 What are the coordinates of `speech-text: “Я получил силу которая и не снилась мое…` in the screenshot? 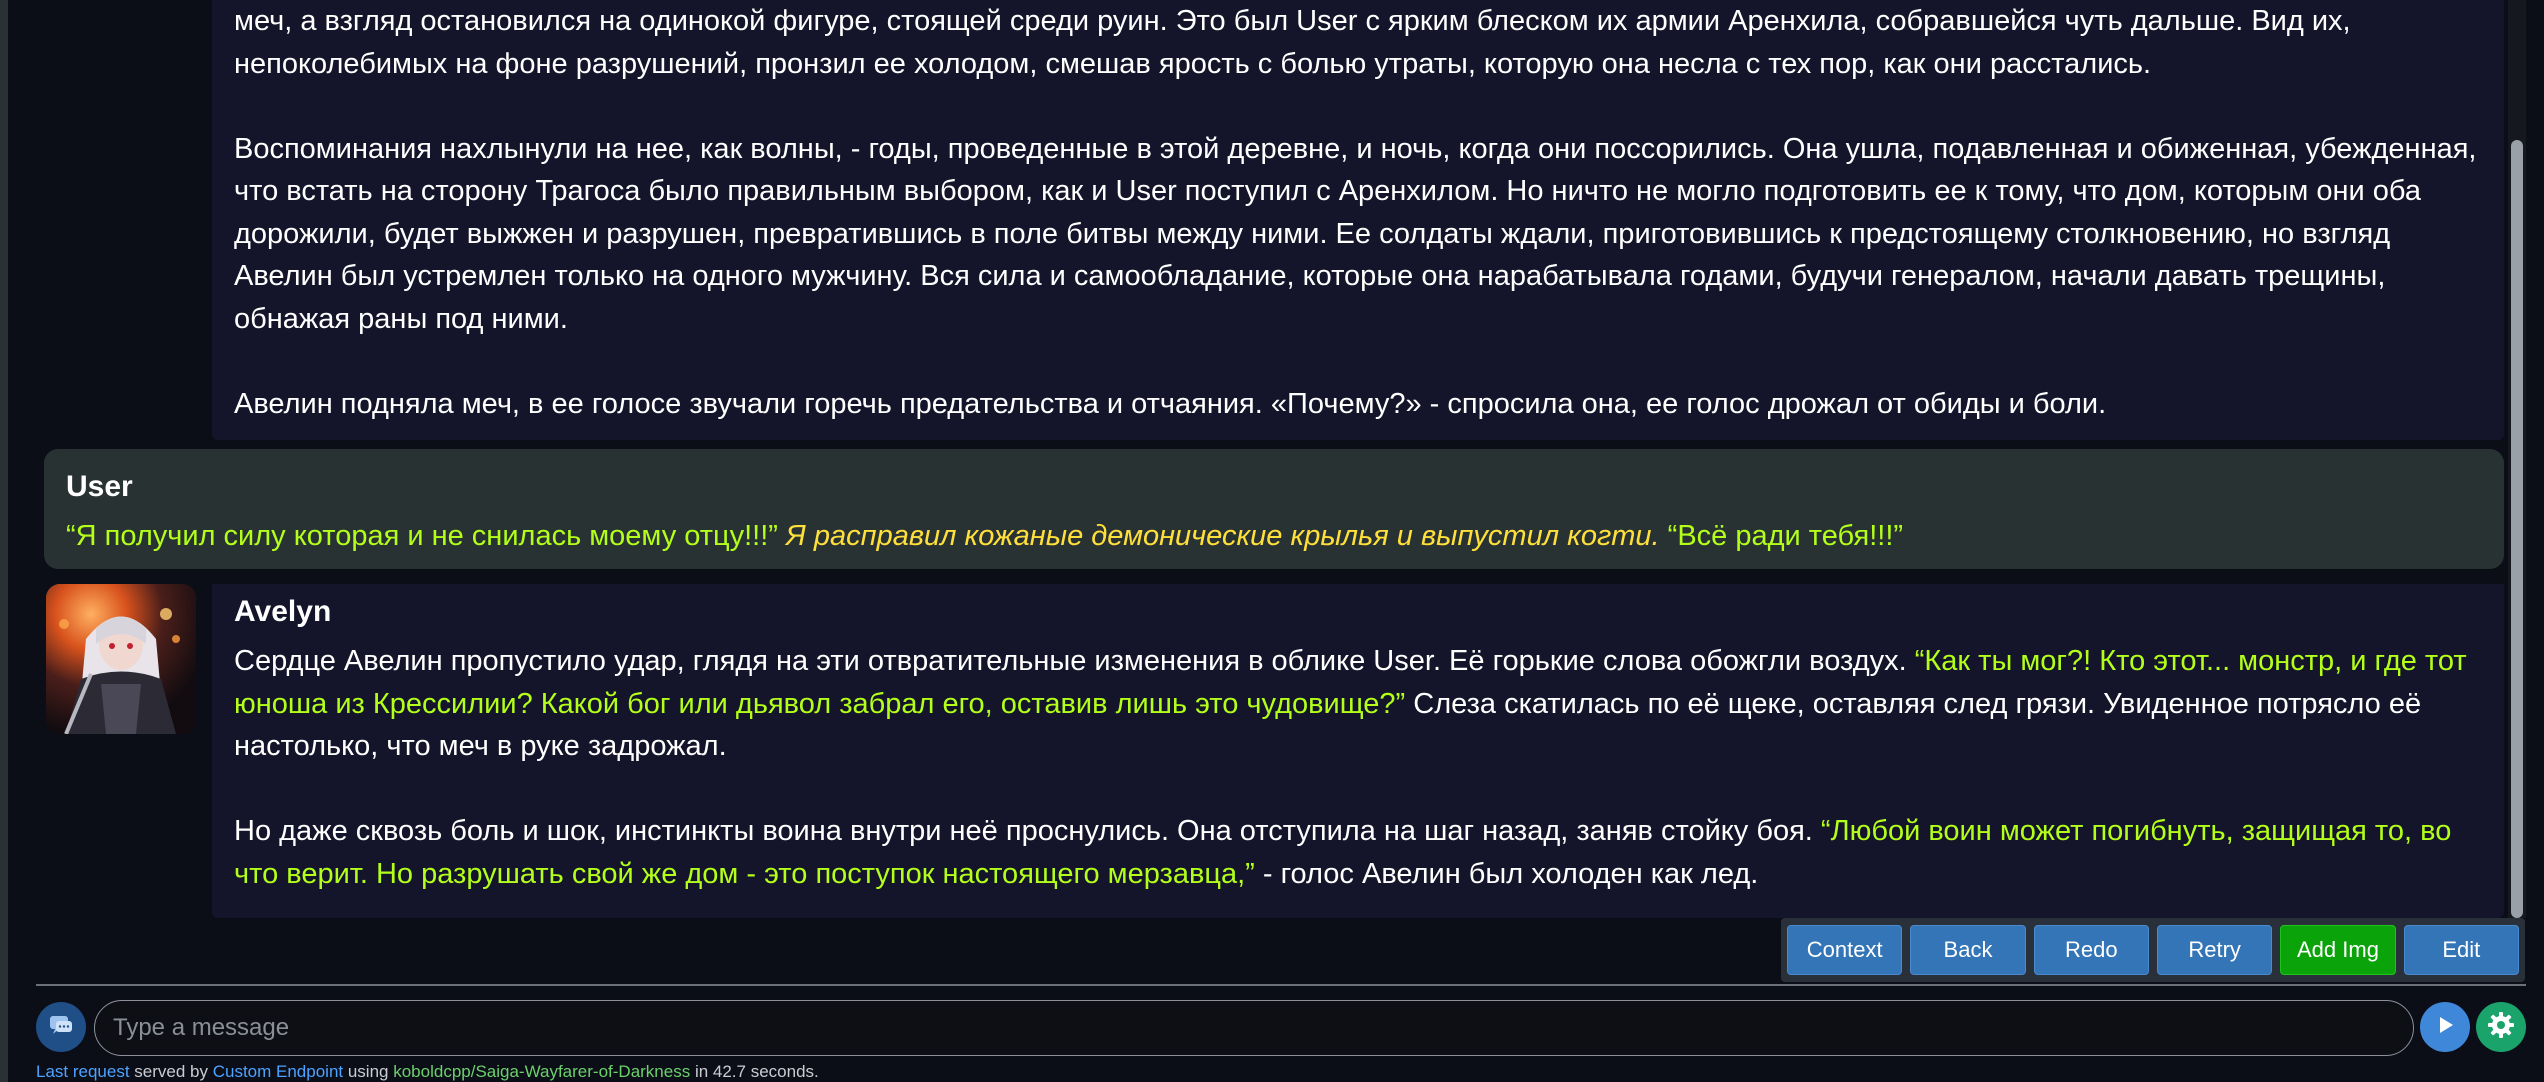 It's located at (422, 536).